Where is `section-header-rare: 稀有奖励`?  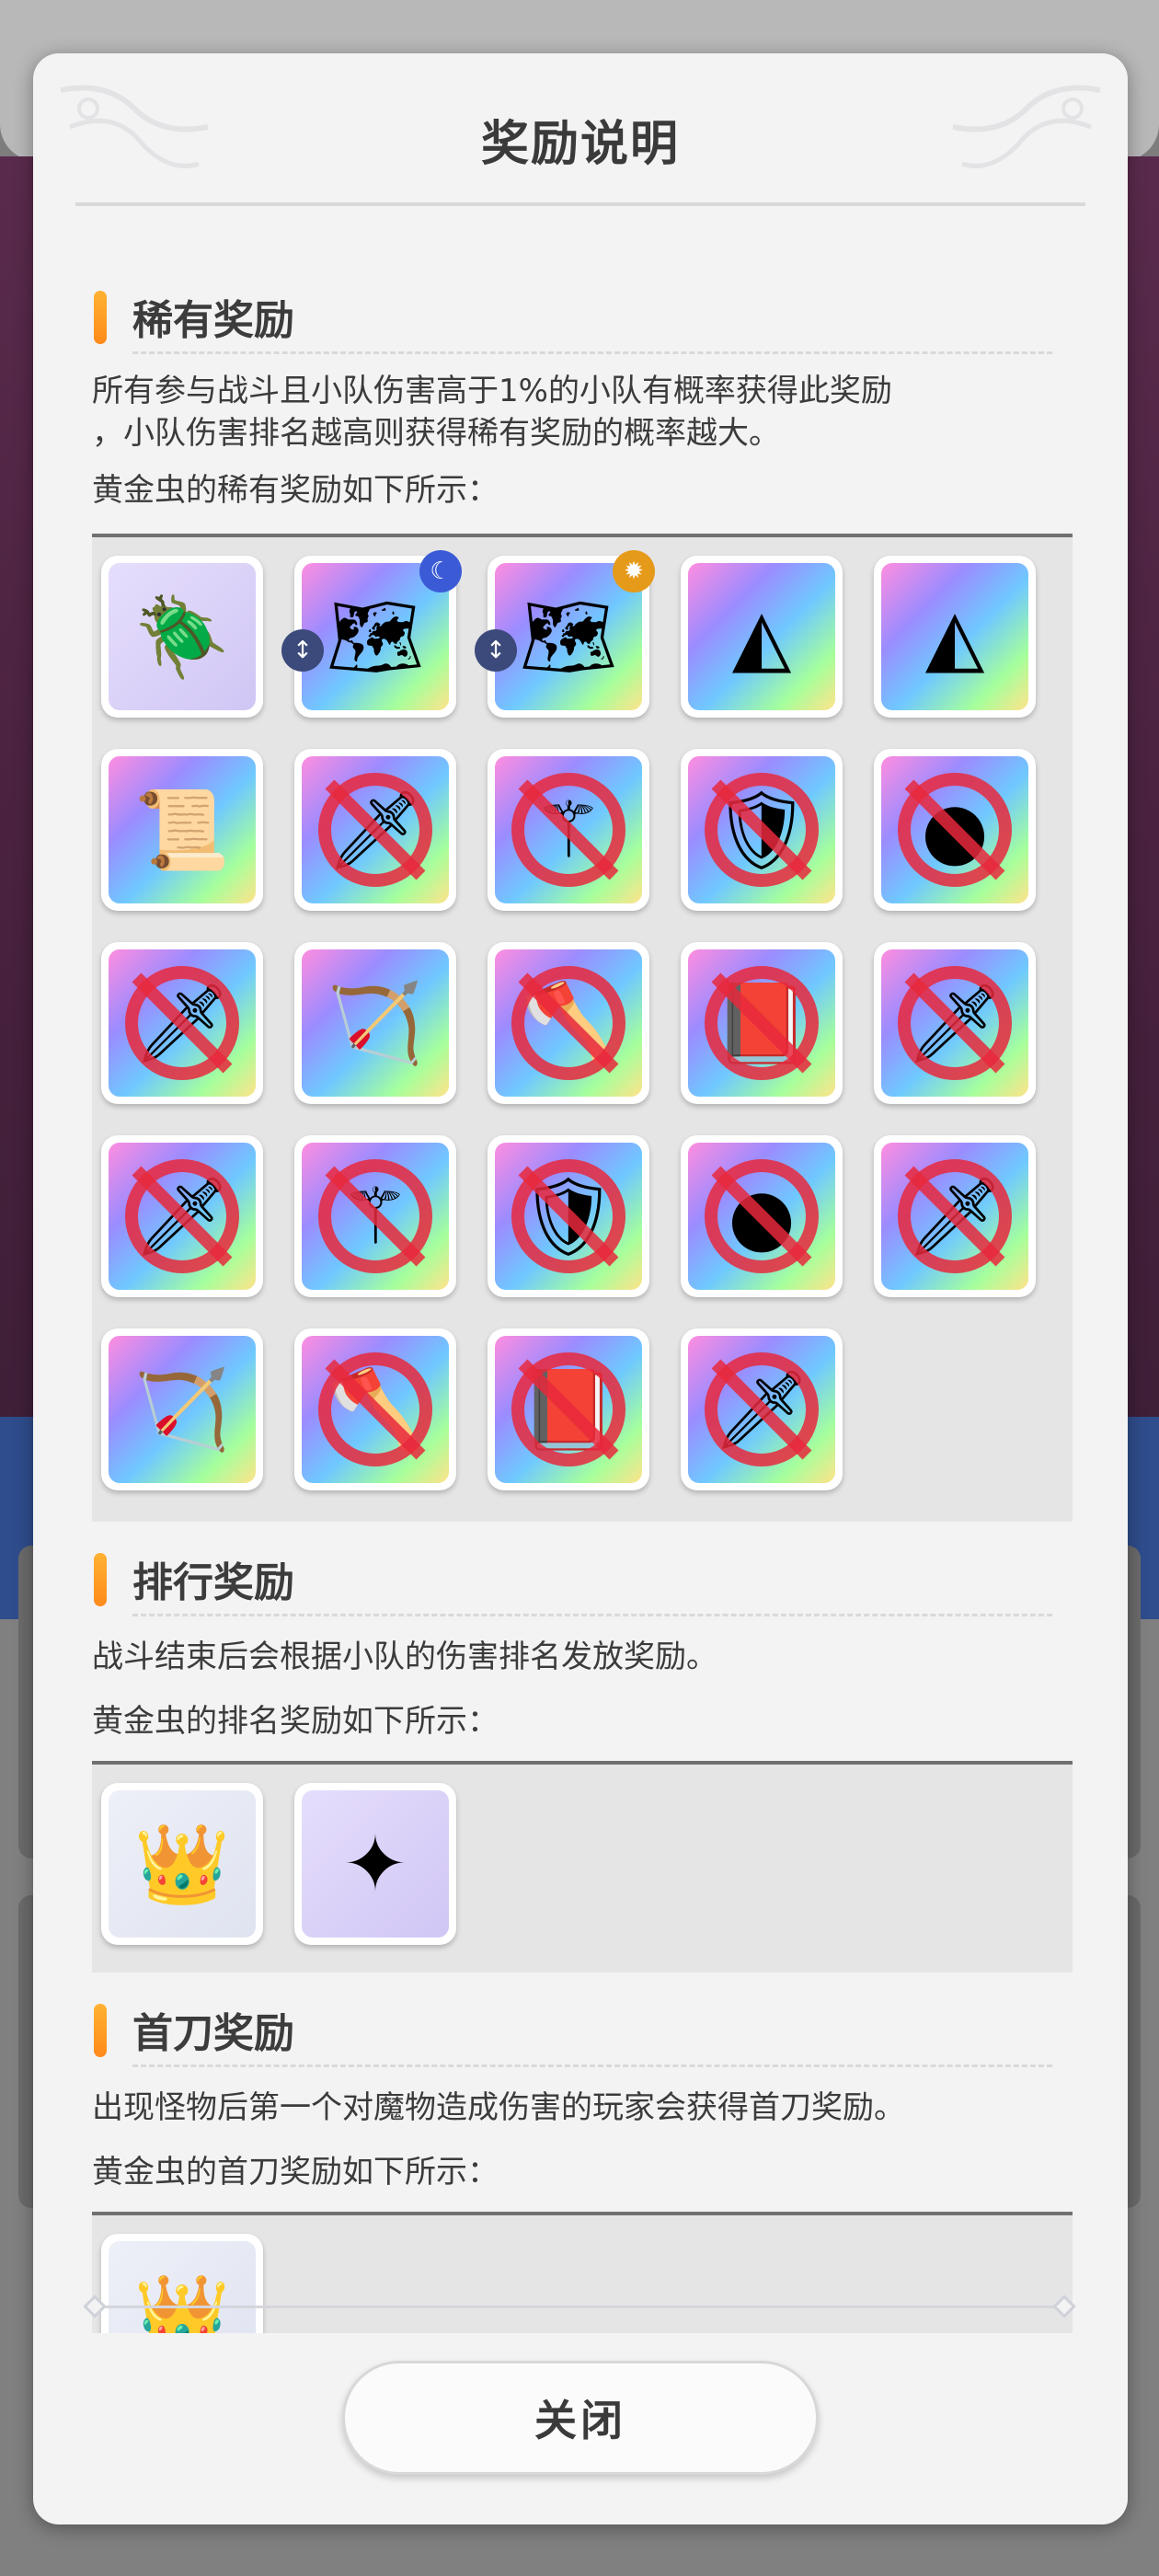
section-header-rare: 稀有奖励 is located at coordinates (573, 318).